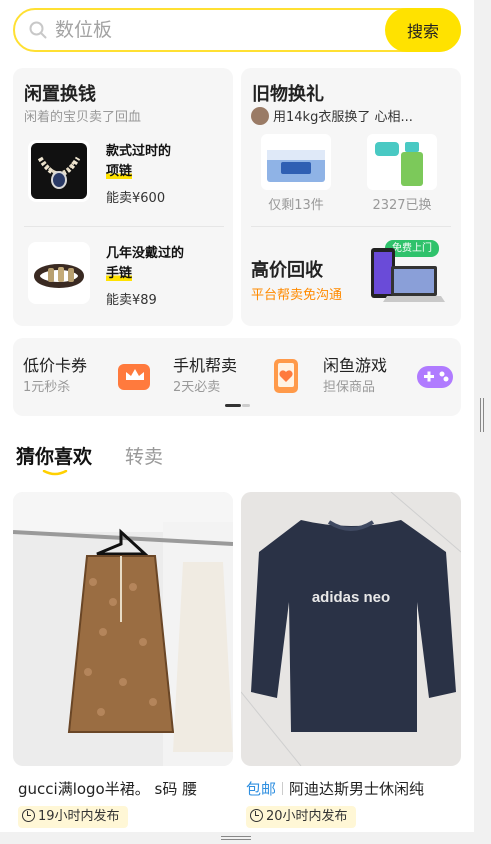 The image size is (491, 844). I want to click on recycle-subtitle: 平台帮卖免沟通, so click(297, 295).